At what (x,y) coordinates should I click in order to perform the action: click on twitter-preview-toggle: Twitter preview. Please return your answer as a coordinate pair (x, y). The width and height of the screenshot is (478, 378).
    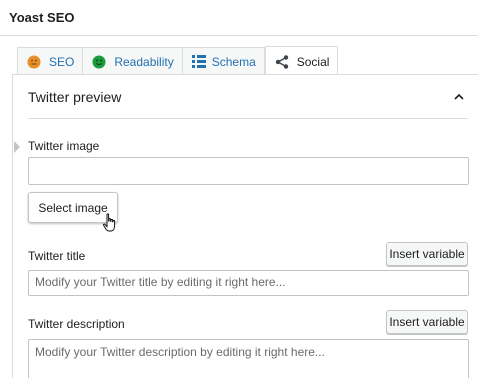
    Looking at the image, I should click on (248, 97).